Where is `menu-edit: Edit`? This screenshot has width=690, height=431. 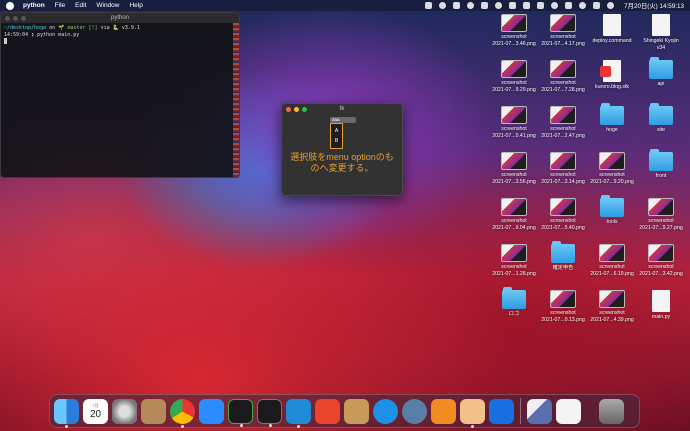 menu-edit: Edit is located at coordinates (80, 5).